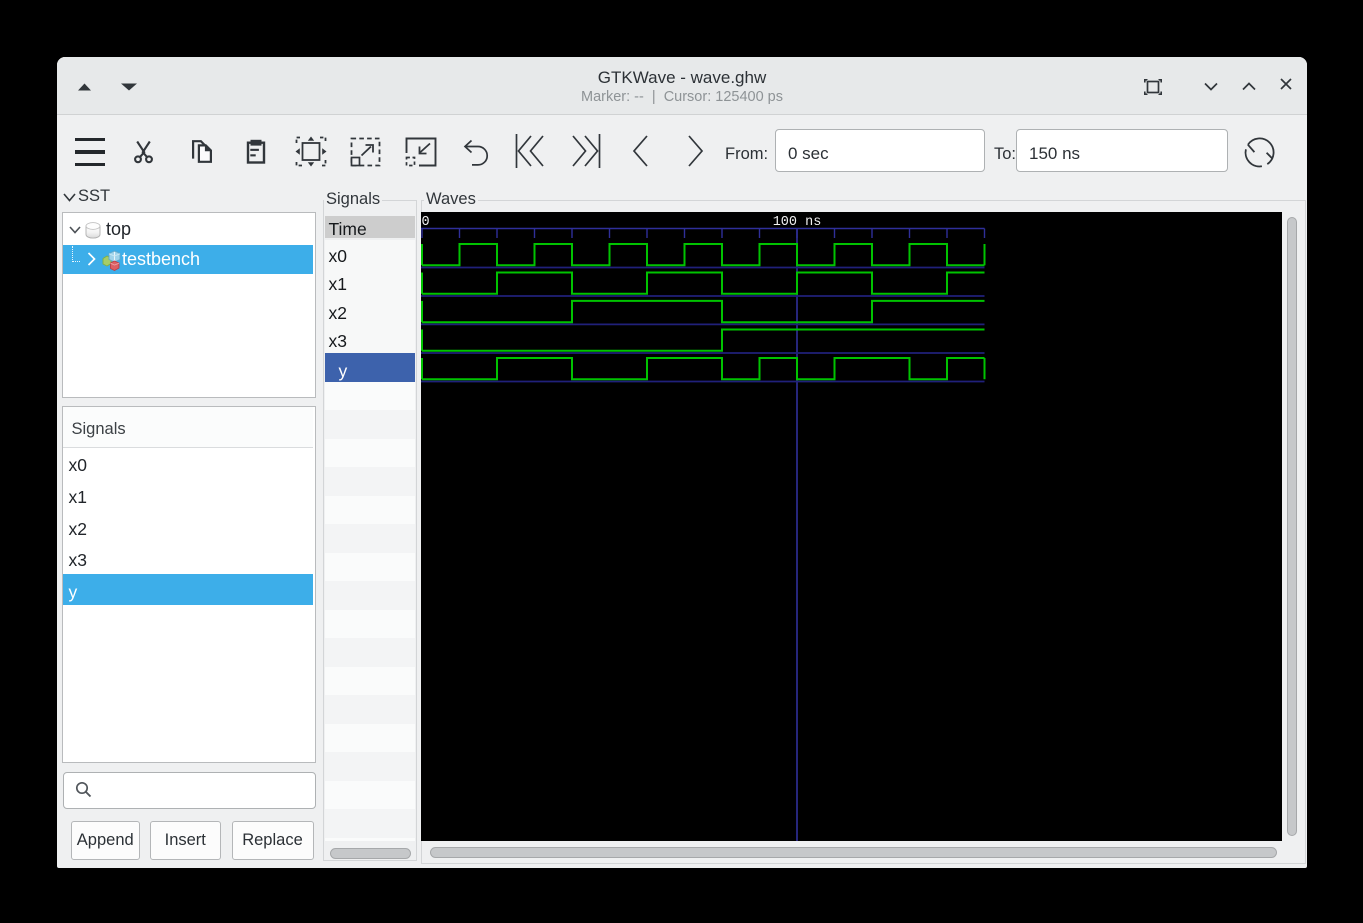 The image size is (1363, 923). What do you see at coordinates (797, 222) in the screenshot?
I see `svg-text: 100 ns` at bounding box center [797, 222].